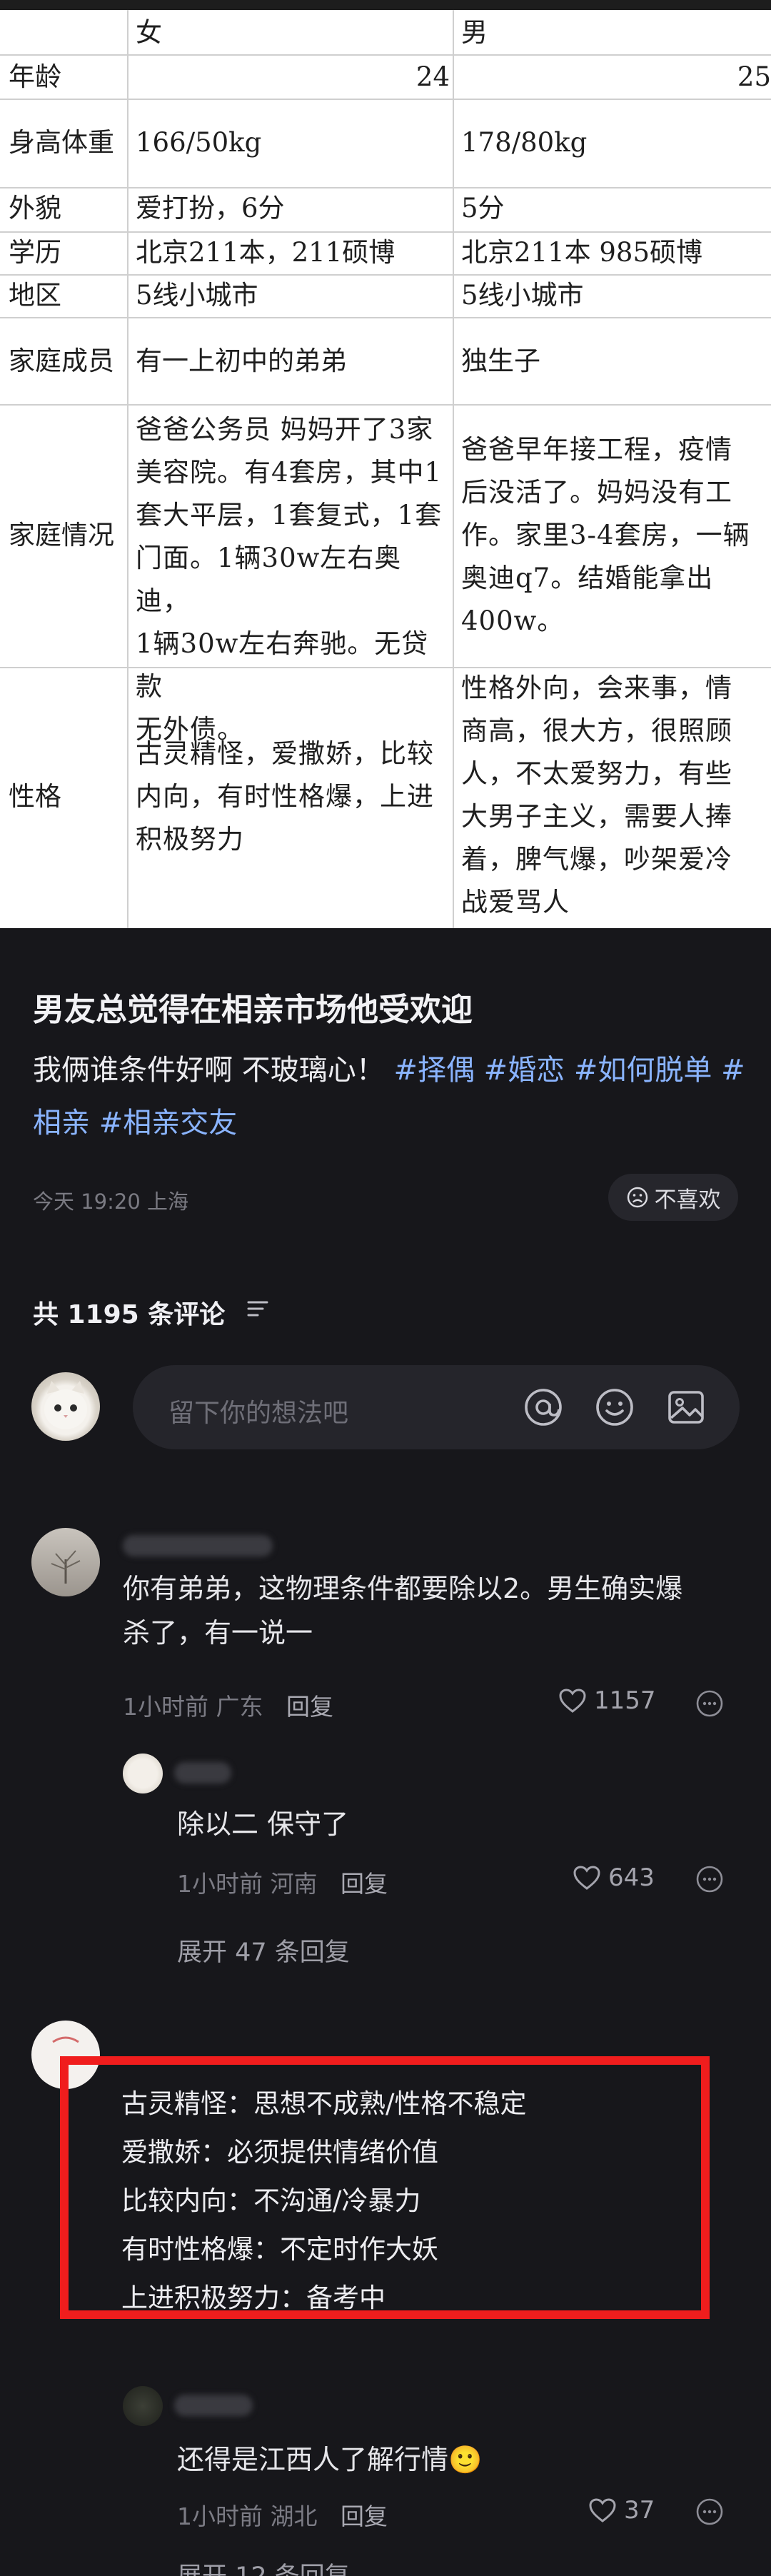 This screenshot has width=771, height=2576. Describe the element at coordinates (168, 1123) in the screenshot. I see `hashtag: #相亲交友` at that location.